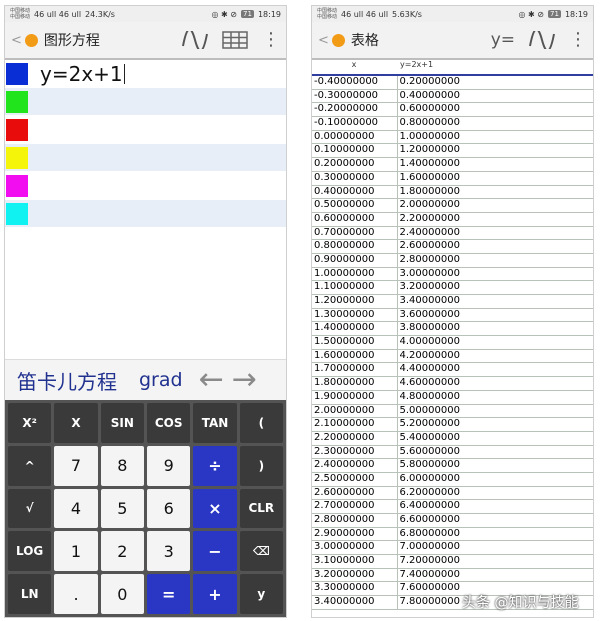 The height and width of the screenshot is (621, 600). I want to click on mode-label: 笛卡儿方程, so click(67, 380).